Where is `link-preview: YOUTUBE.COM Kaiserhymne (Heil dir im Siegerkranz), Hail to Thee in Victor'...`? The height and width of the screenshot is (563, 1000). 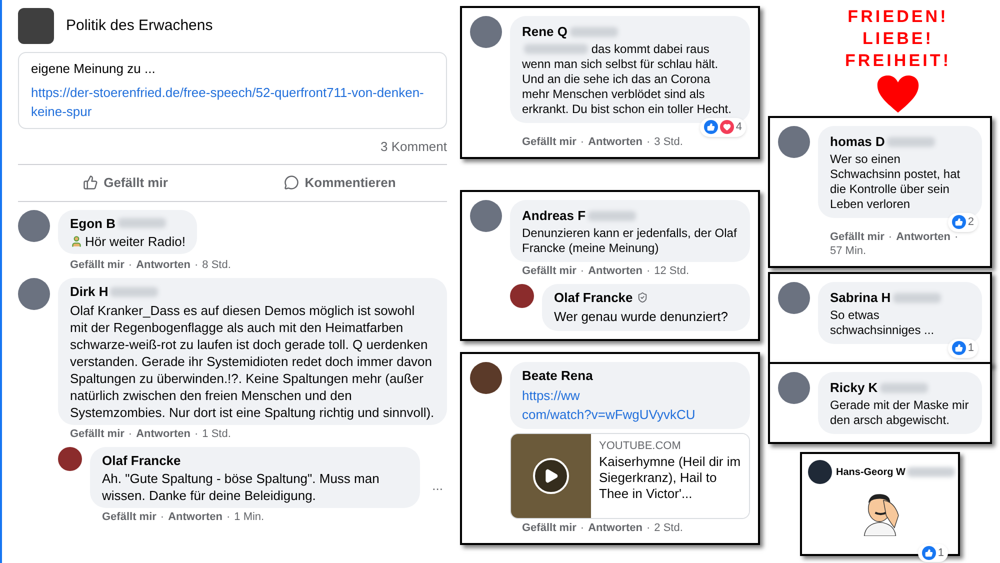 link-preview: YOUTUBE.COM Kaiserhymne (Heil dir im Siegerkranz), Hail to Thee in Victor'... is located at coordinates (630, 475).